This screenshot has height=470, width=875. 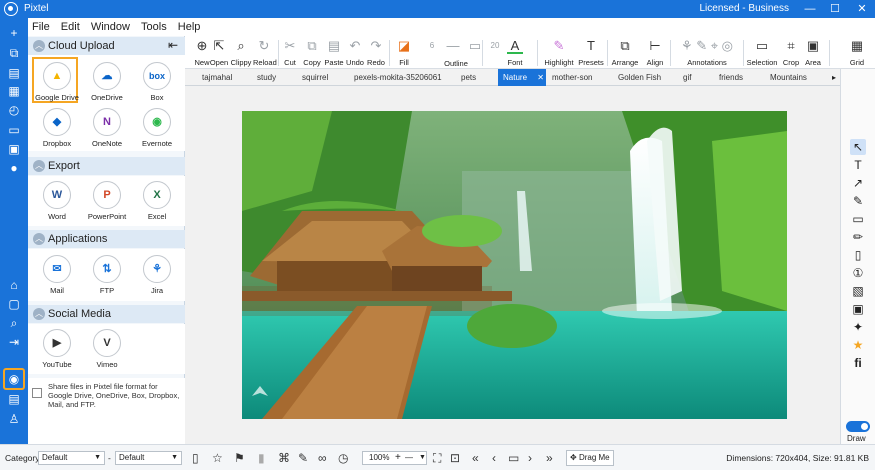 What do you see at coordinates (513, 458) in the screenshot?
I see `page-icon: ▭` at bounding box center [513, 458].